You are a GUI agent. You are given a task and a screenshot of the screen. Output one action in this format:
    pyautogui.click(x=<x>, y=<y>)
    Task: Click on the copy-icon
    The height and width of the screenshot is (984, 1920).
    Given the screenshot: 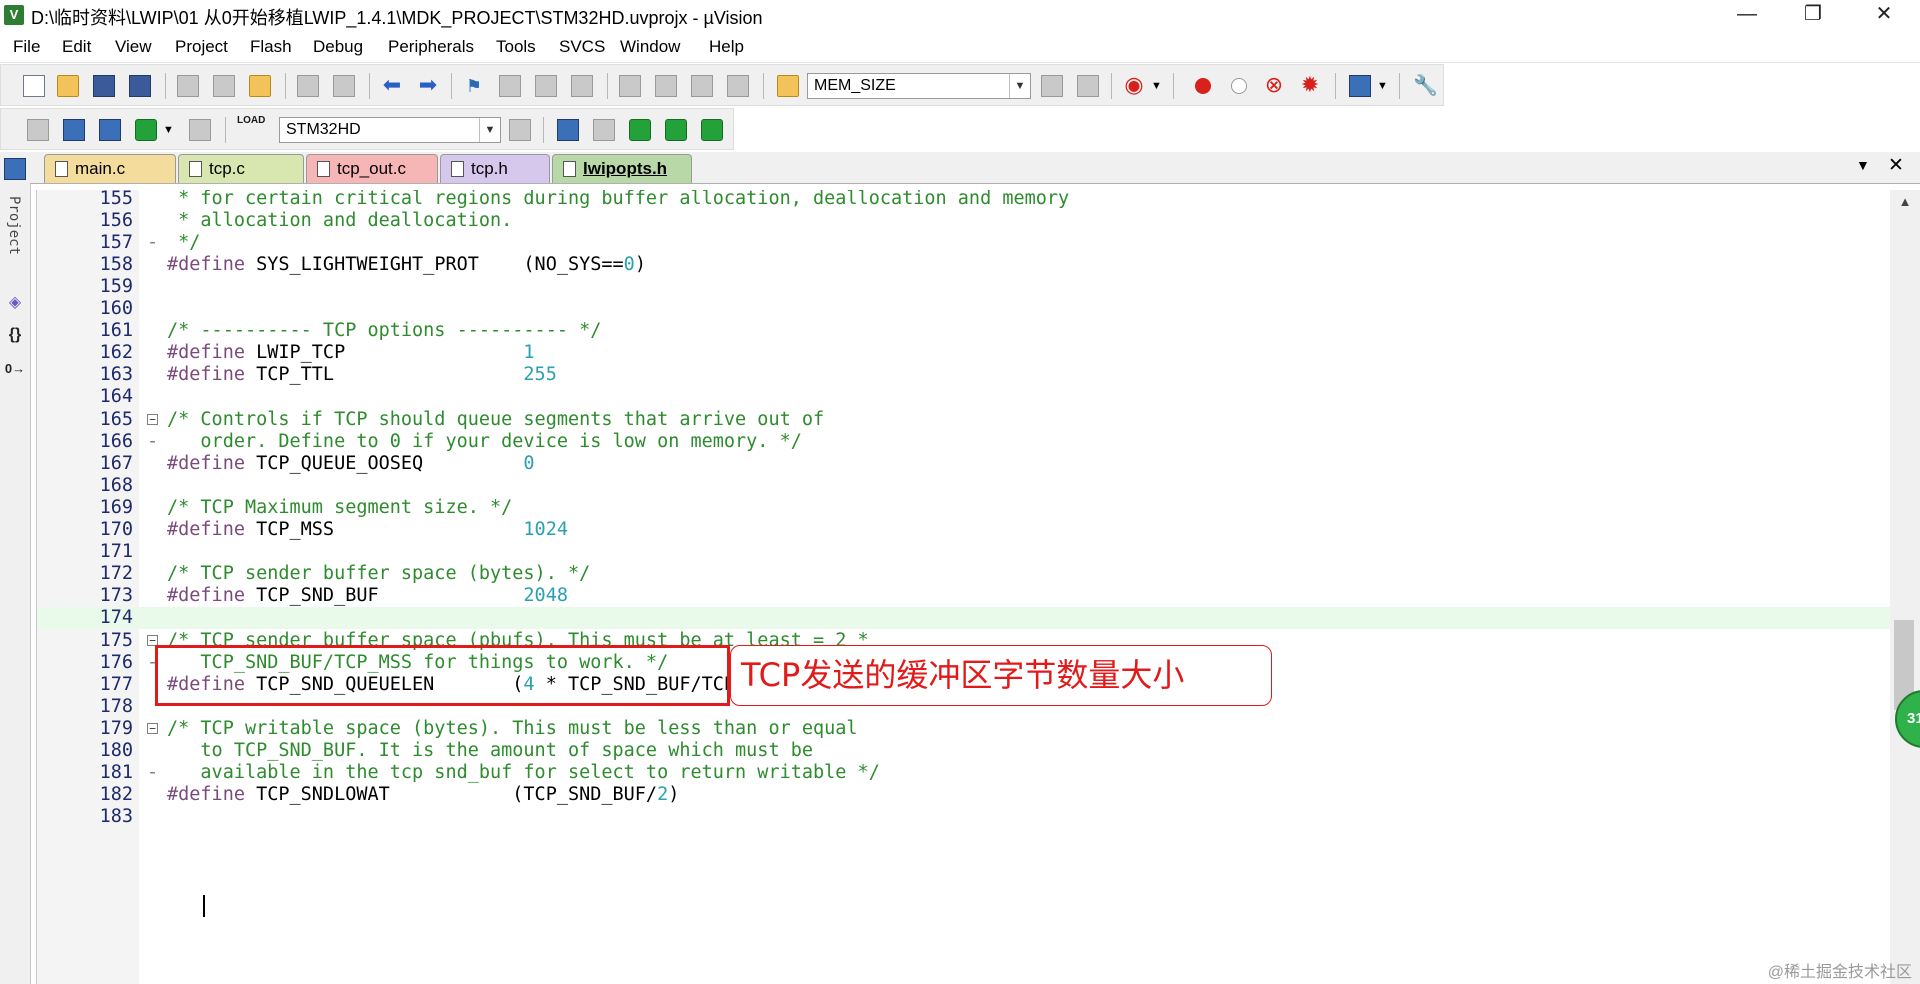 What is the action you would take?
    pyautogui.click(x=224, y=86)
    